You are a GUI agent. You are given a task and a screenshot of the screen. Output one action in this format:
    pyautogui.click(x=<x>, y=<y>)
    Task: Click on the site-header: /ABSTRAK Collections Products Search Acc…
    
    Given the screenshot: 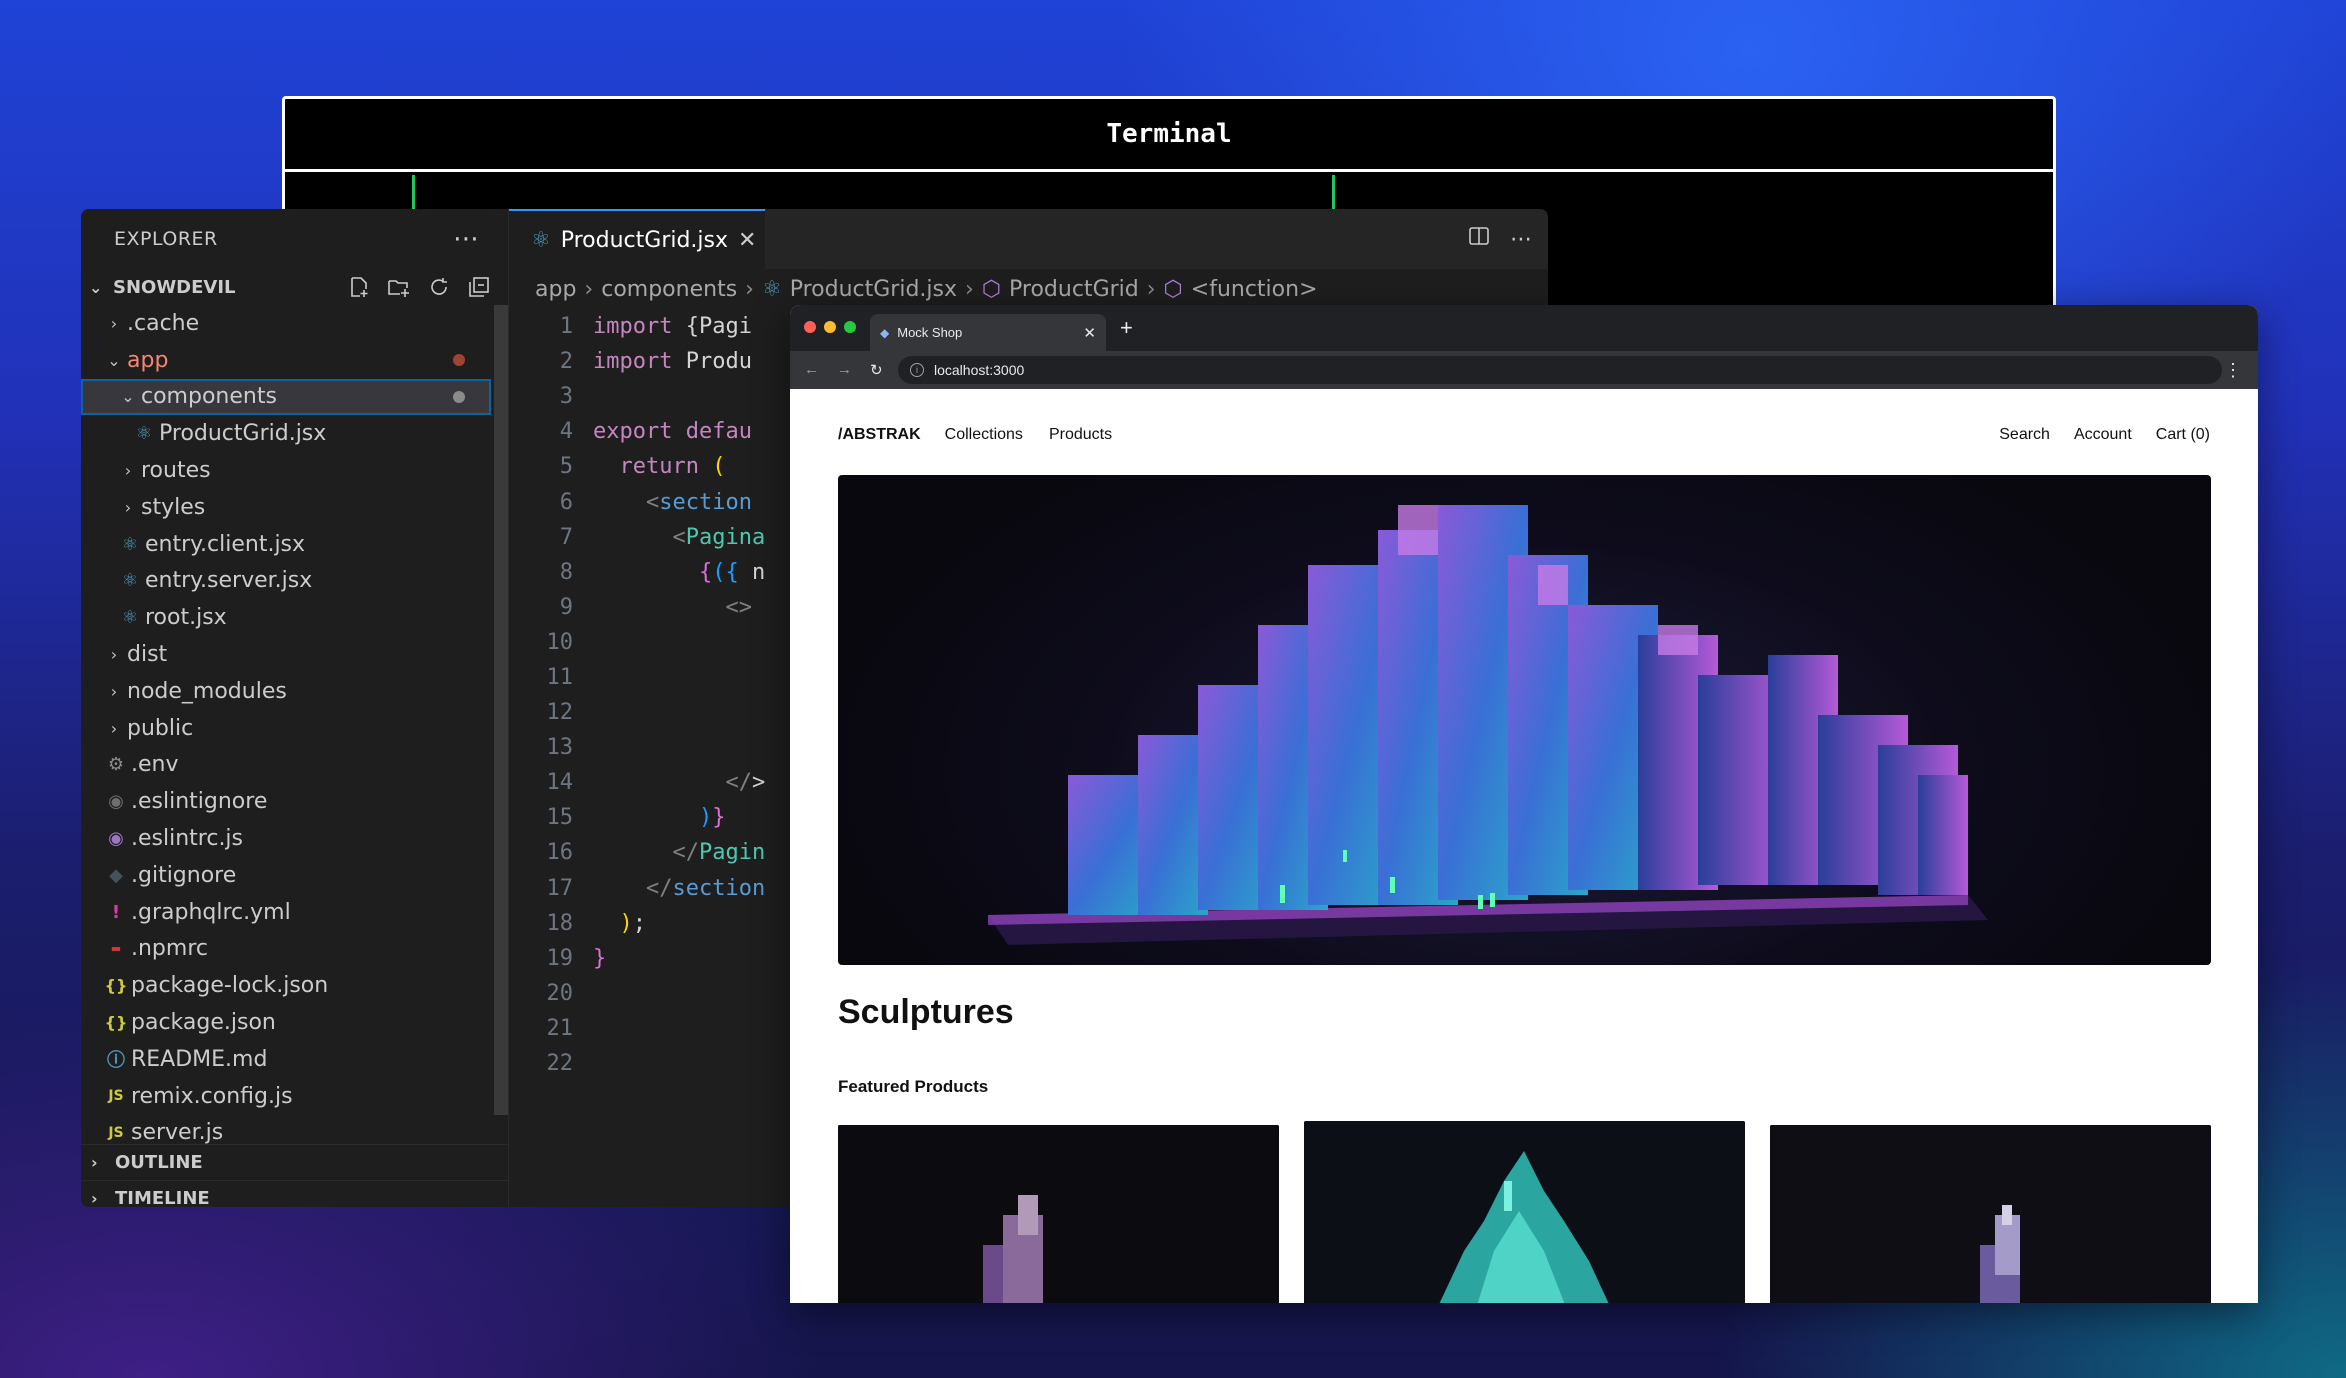 What is the action you would take?
    pyautogui.click(x=1524, y=435)
    